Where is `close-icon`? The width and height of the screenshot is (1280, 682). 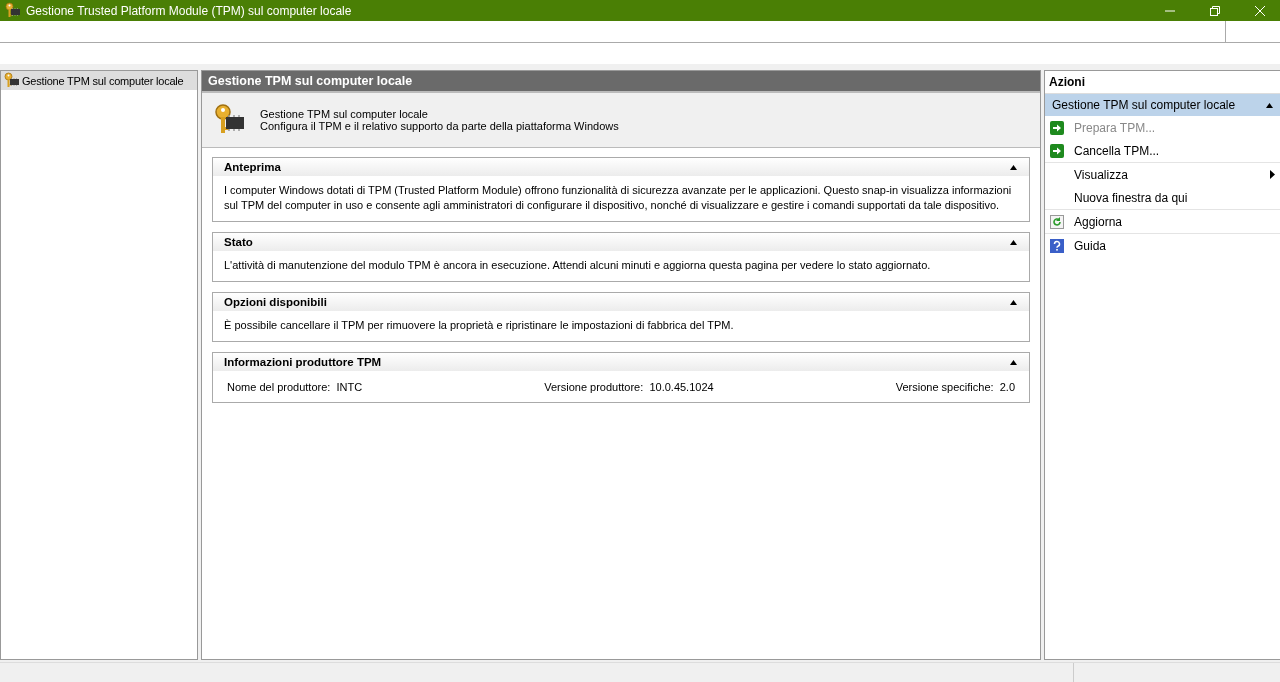 close-icon is located at coordinates (1260, 10).